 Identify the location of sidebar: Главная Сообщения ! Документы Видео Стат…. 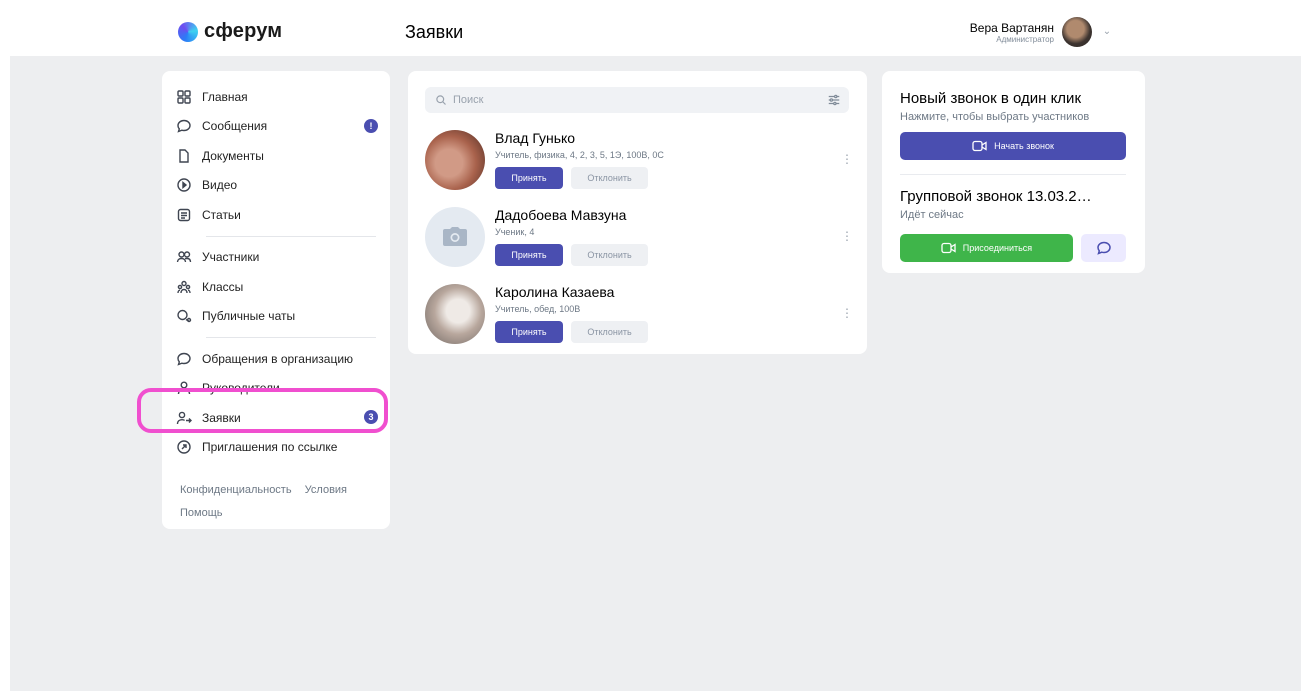
(276, 300).